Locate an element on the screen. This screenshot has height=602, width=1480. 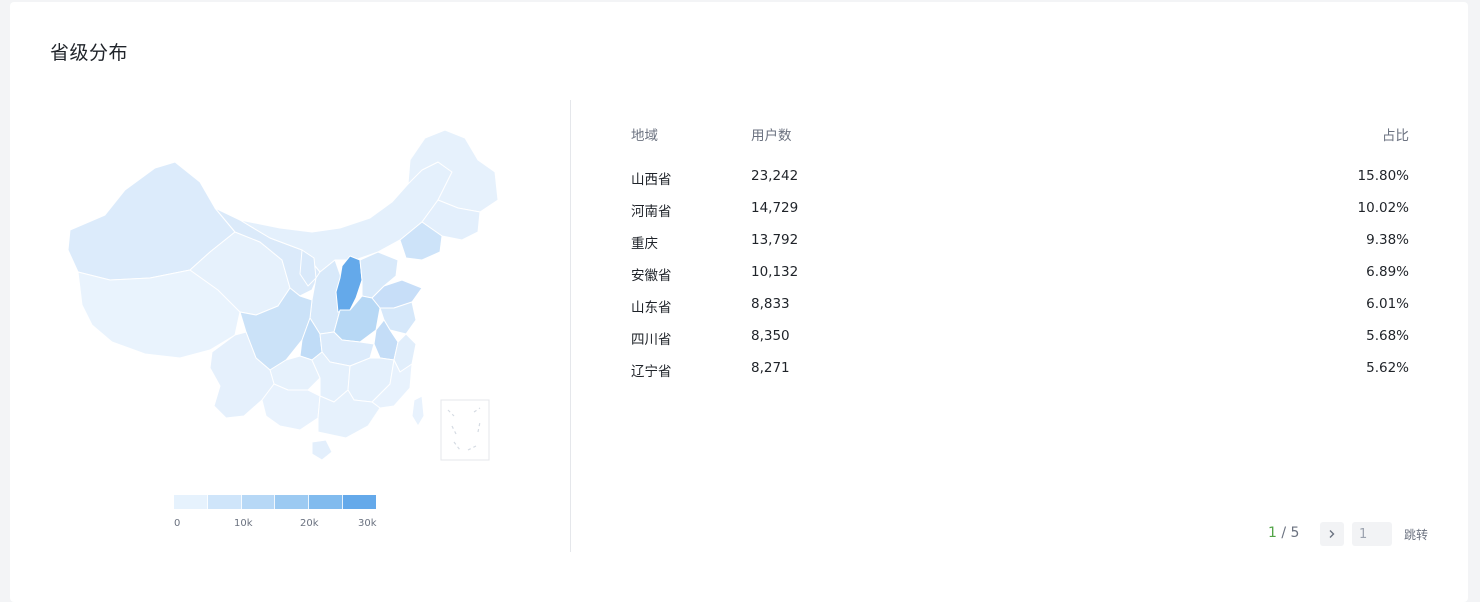
cell-region: 重庆 is located at coordinates (644, 244).